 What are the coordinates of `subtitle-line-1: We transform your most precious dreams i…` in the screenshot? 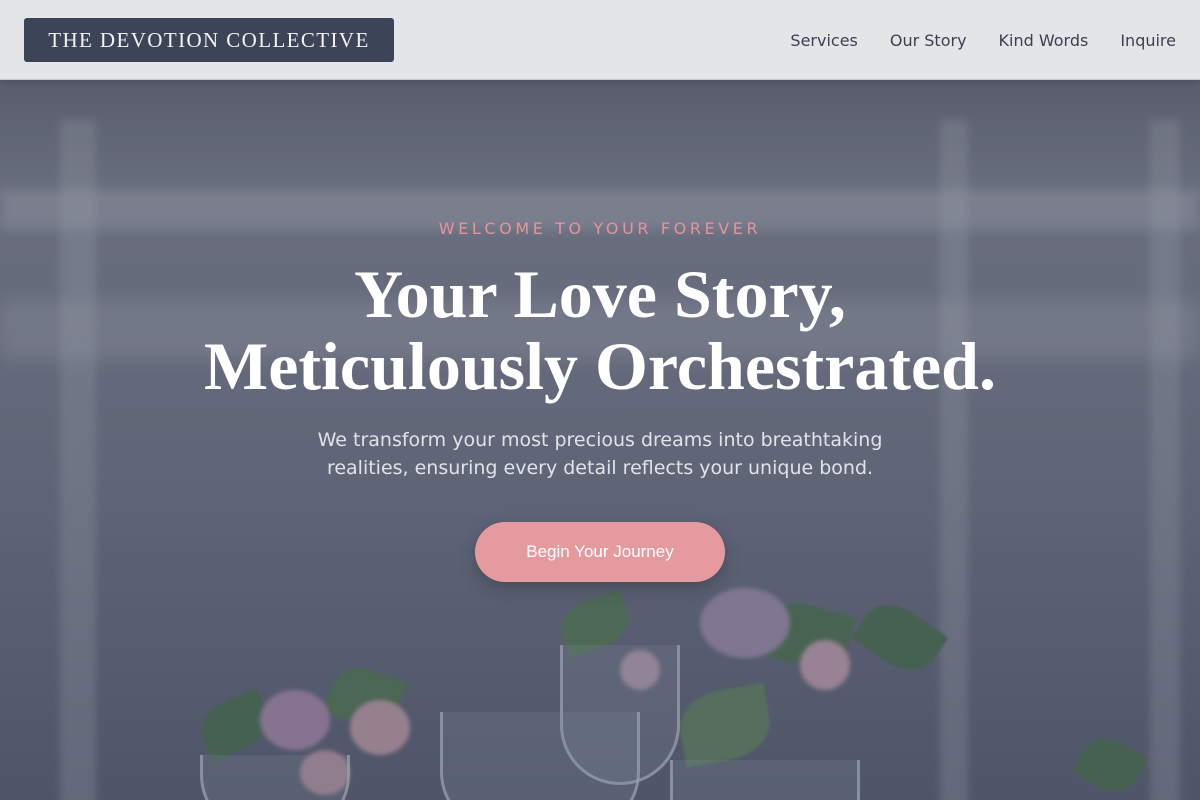 It's located at (600, 440).